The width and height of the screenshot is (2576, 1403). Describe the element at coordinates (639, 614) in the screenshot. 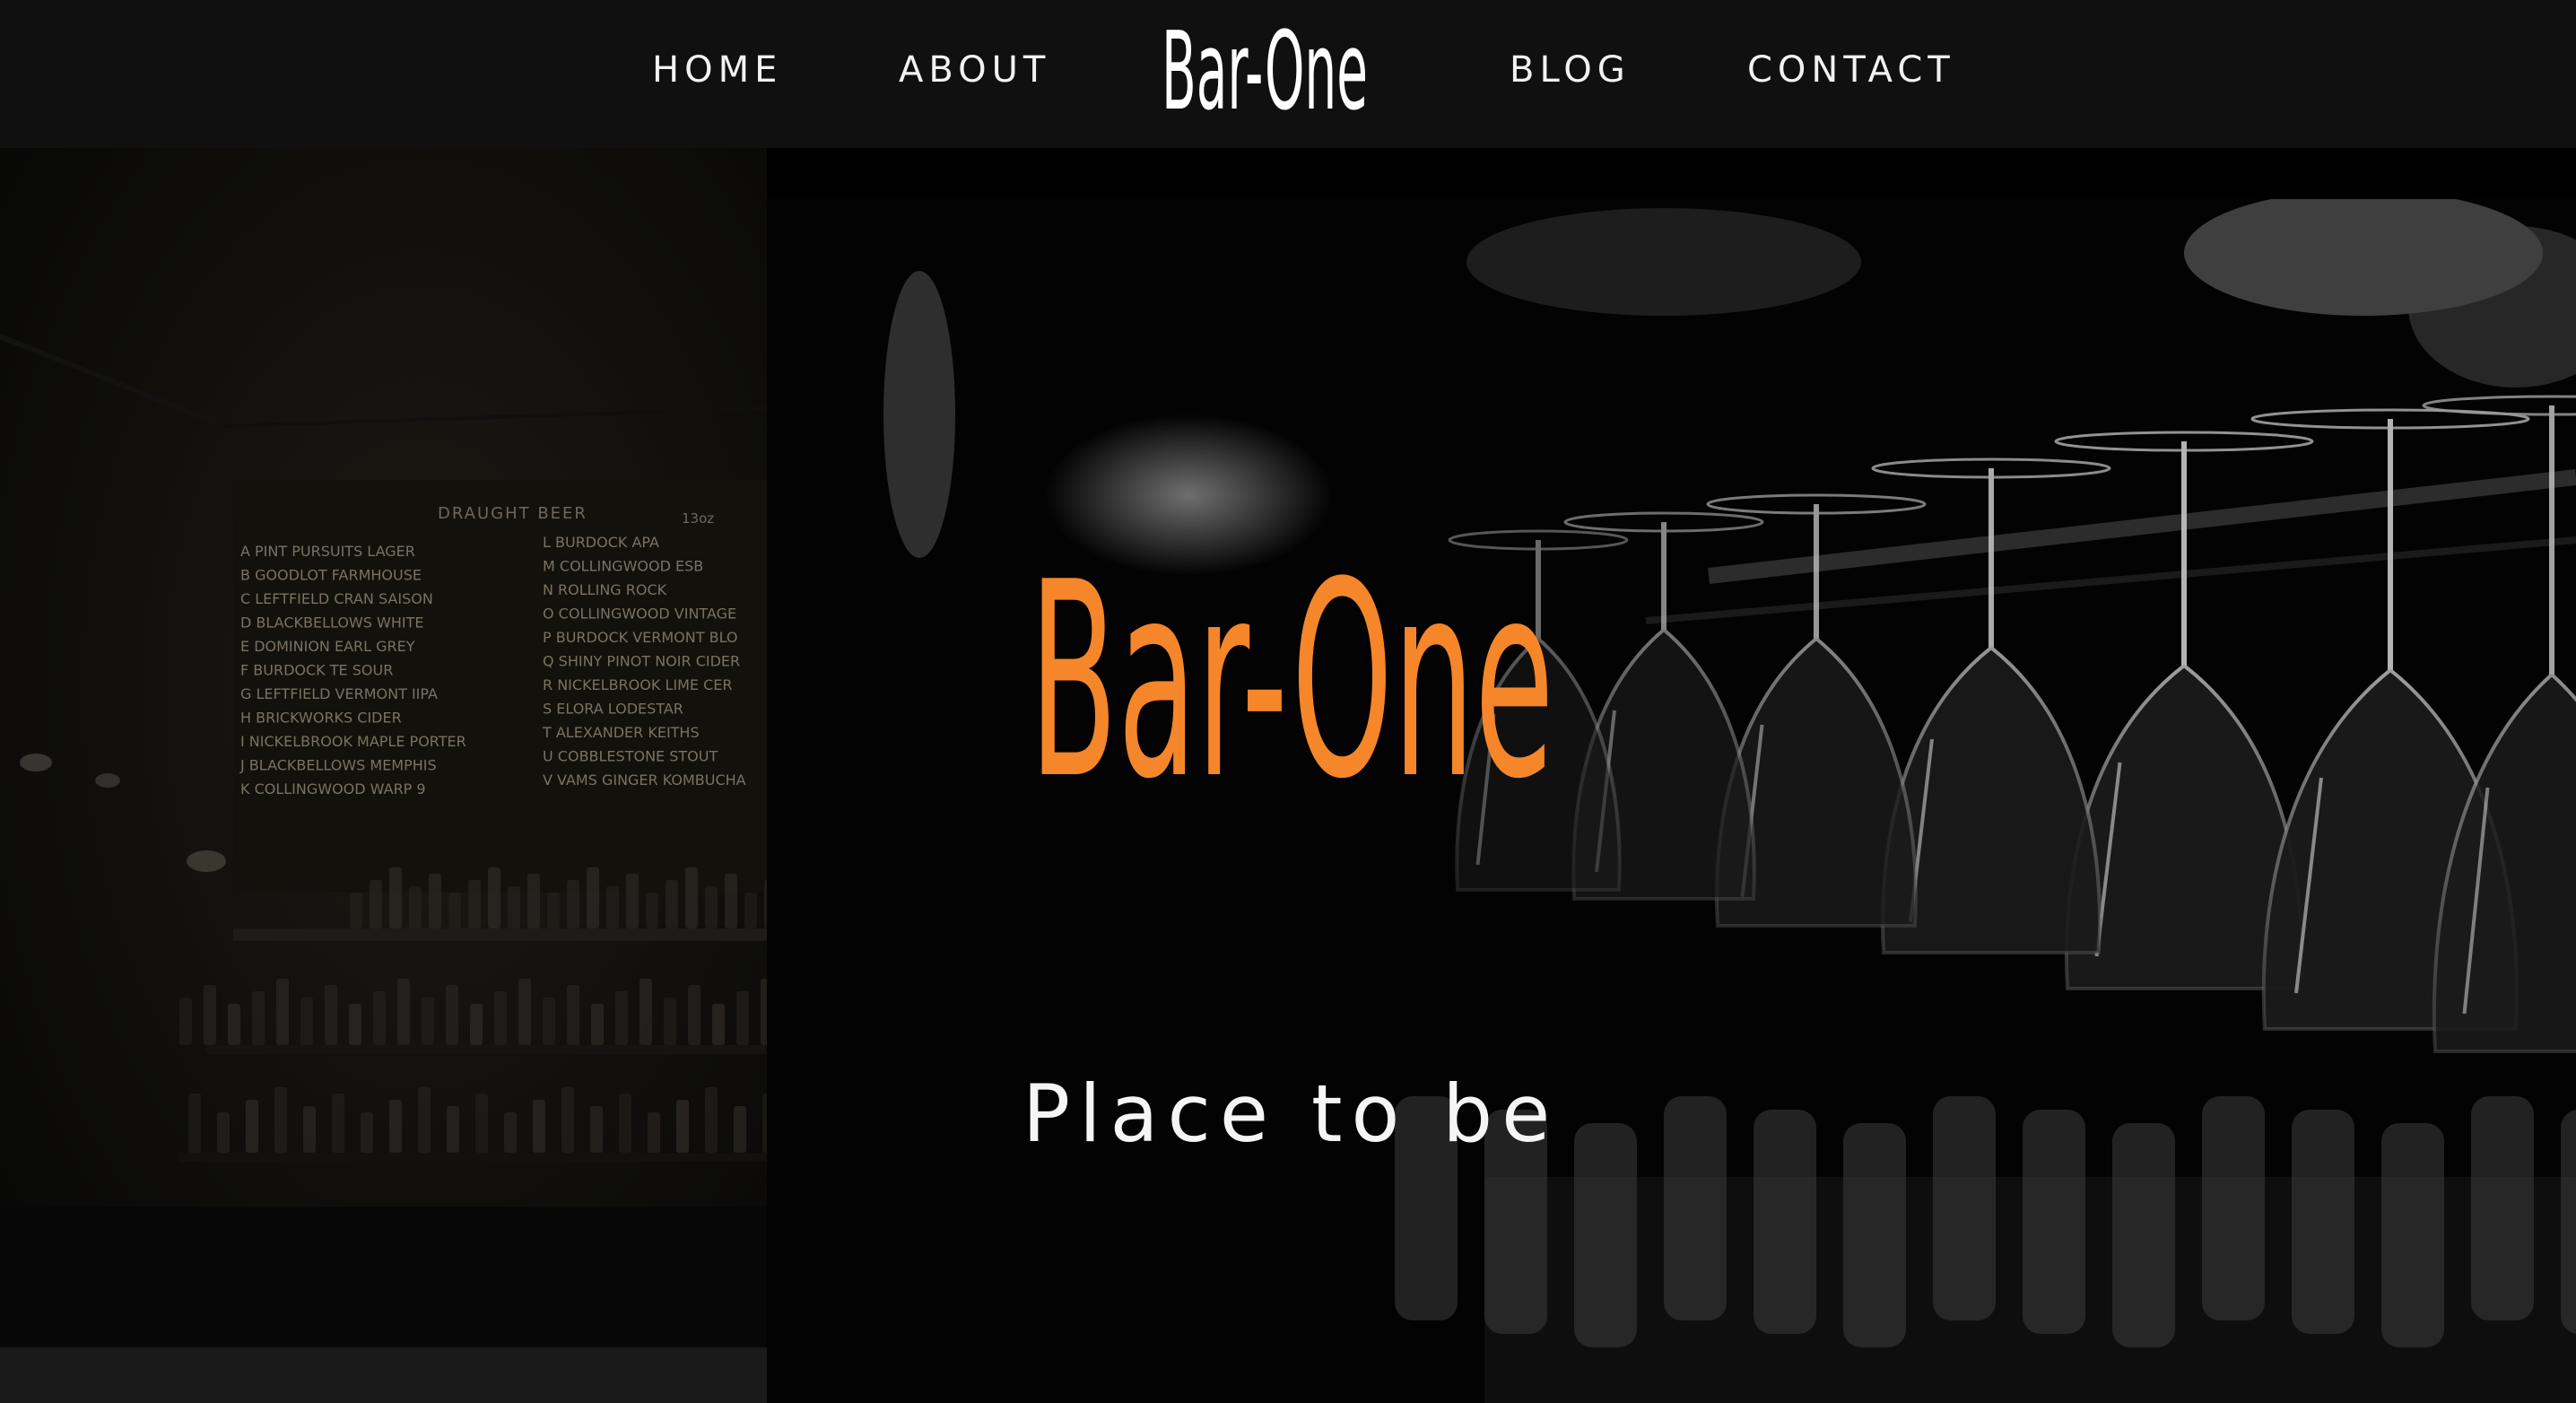

I see `menu-board-line: O COLLINGWOOD VINTAGE` at that location.